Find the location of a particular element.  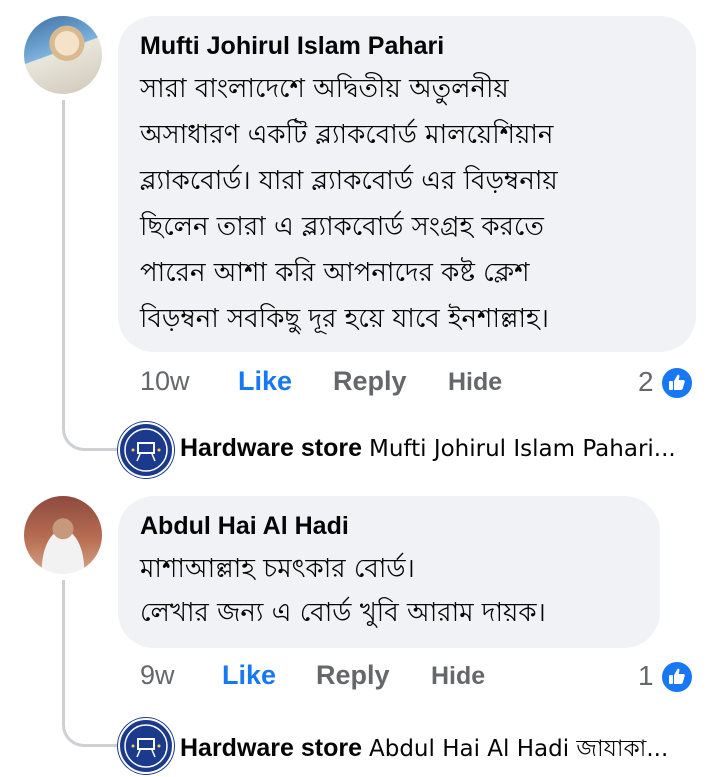

comment-actions: 10w Like Reply Hide 2 is located at coordinates (420, 384).